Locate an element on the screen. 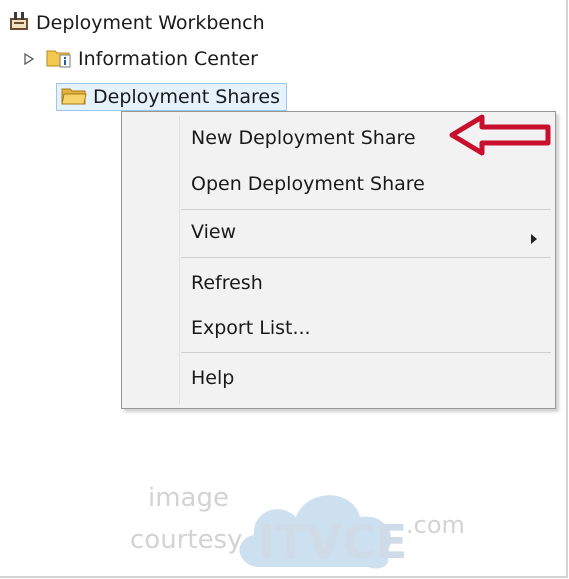  menu-item-label: Help is located at coordinates (213, 378).